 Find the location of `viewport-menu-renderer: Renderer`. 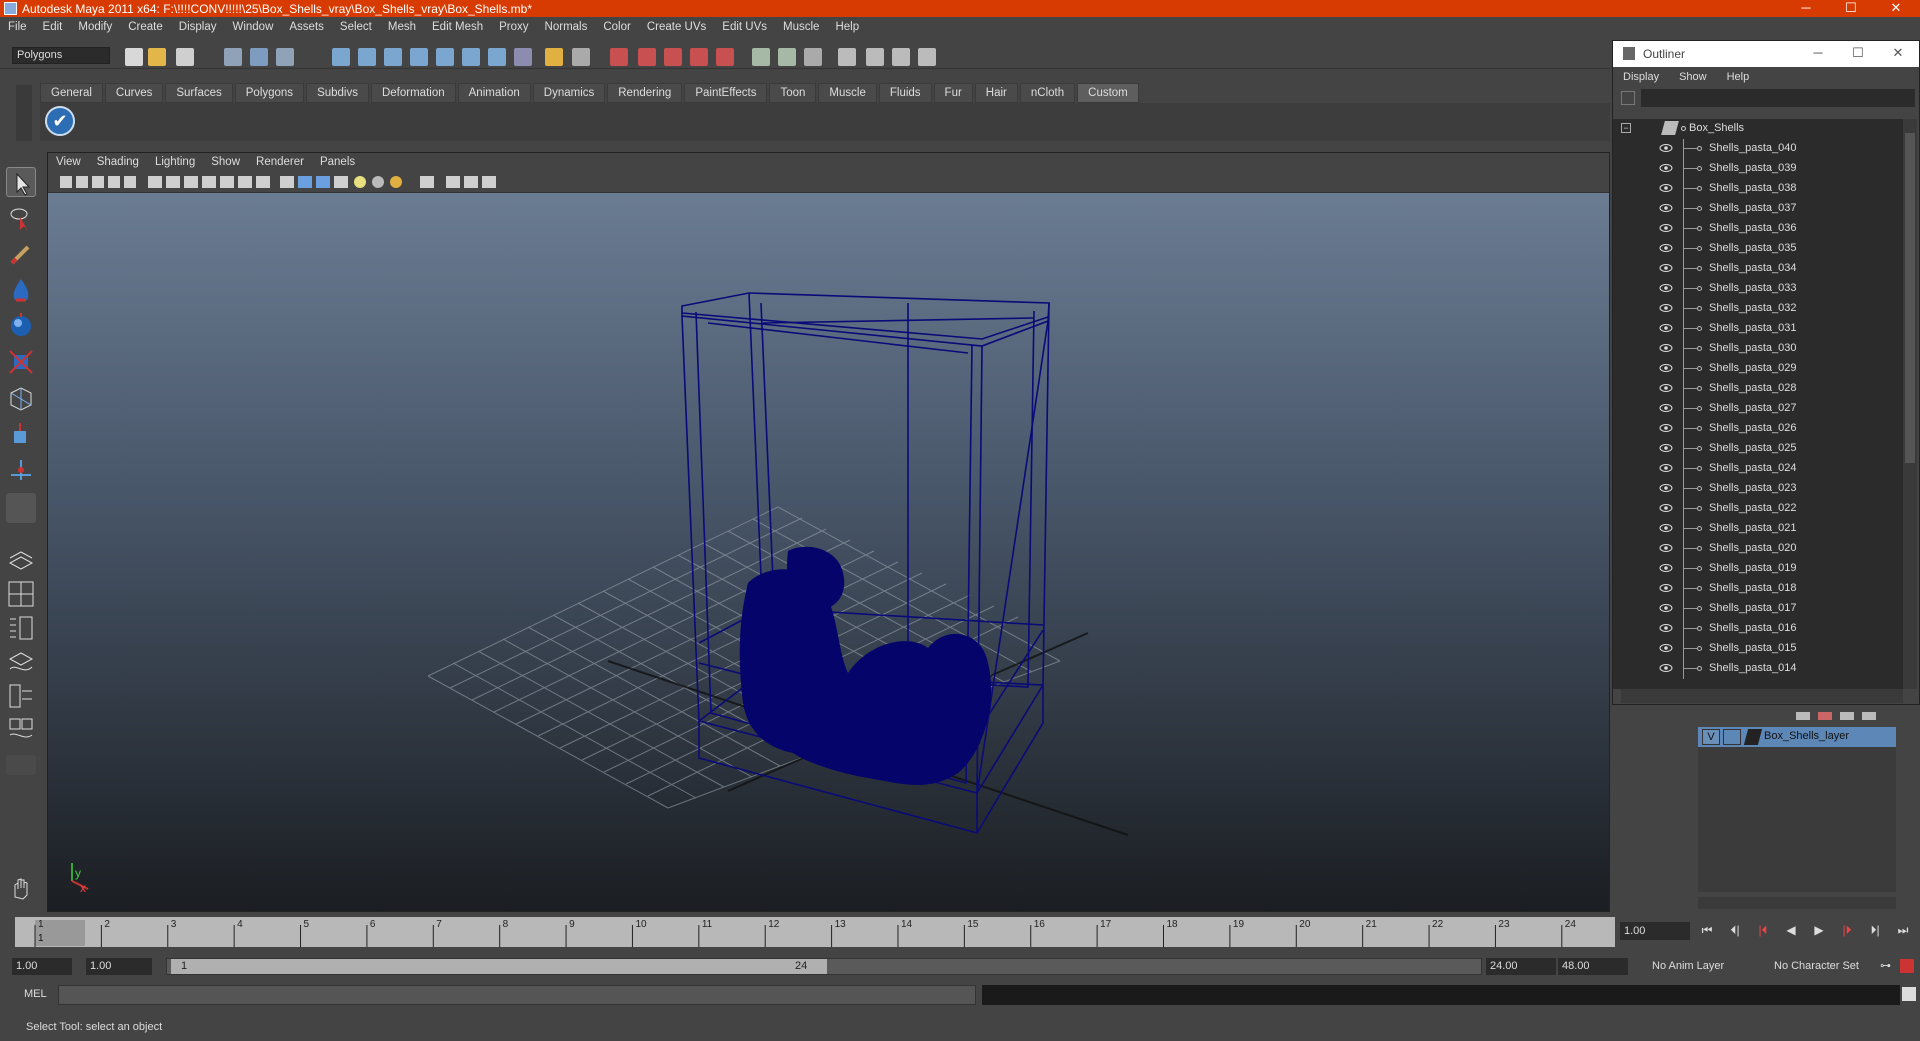

viewport-menu-renderer: Renderer is located at coordinates (280, 162).